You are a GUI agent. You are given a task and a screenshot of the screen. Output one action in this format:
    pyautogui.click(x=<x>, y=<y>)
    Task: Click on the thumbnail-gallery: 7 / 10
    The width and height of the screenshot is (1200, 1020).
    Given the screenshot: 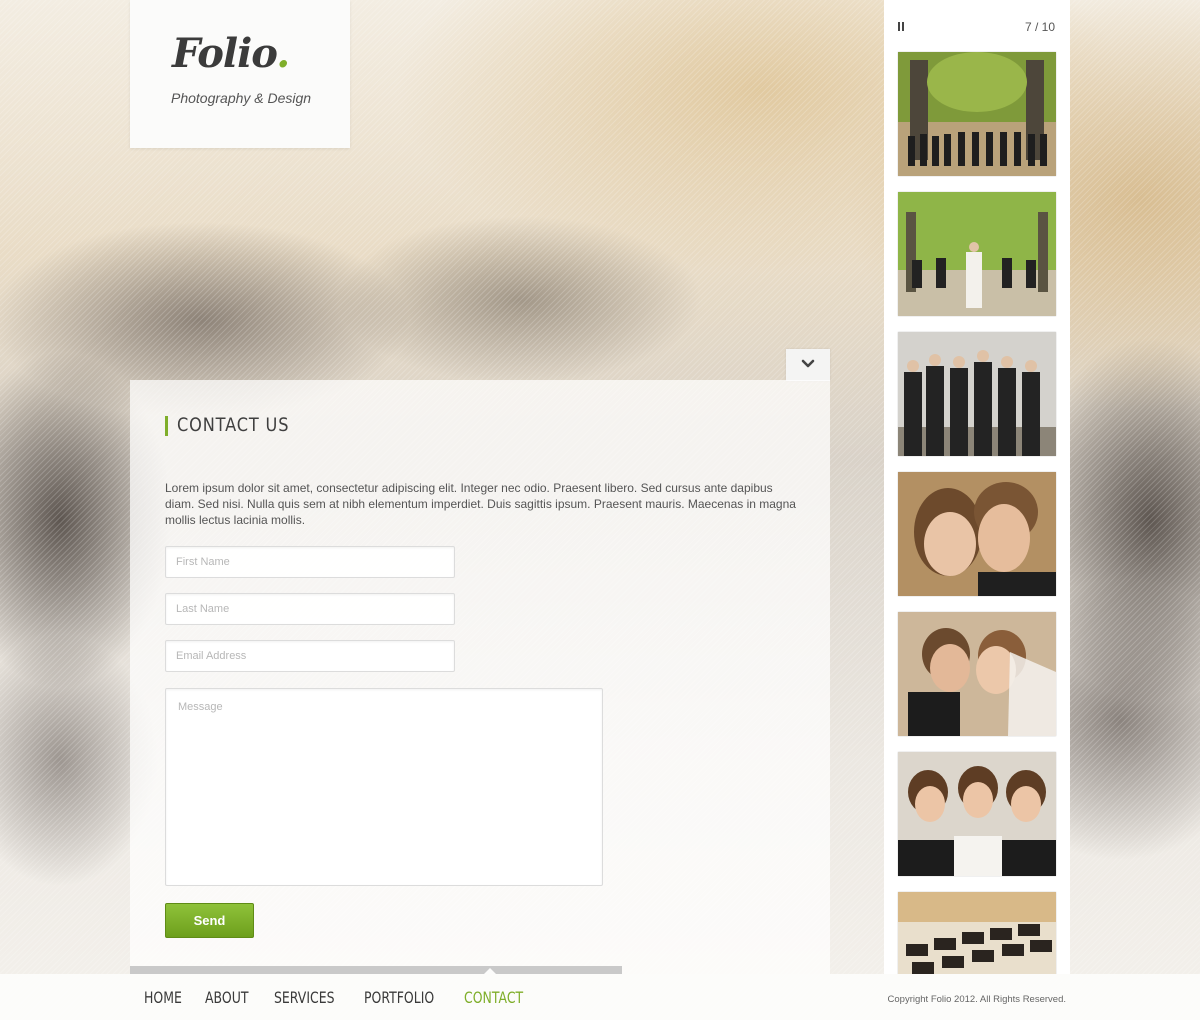 What is the action you would take?
    pyautogui.click(x=977, y=487)
    